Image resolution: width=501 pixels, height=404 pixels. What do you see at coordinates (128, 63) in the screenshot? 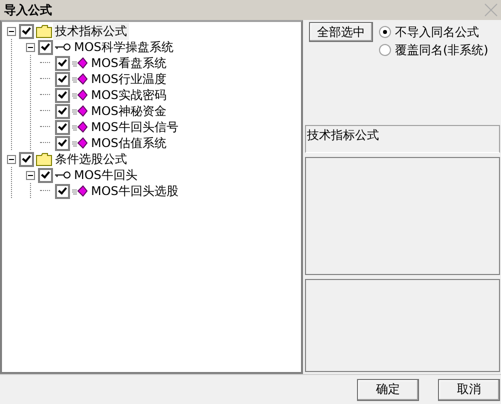
I see `tree-item: MOS看盘系统` at bounding box center [128, 63].